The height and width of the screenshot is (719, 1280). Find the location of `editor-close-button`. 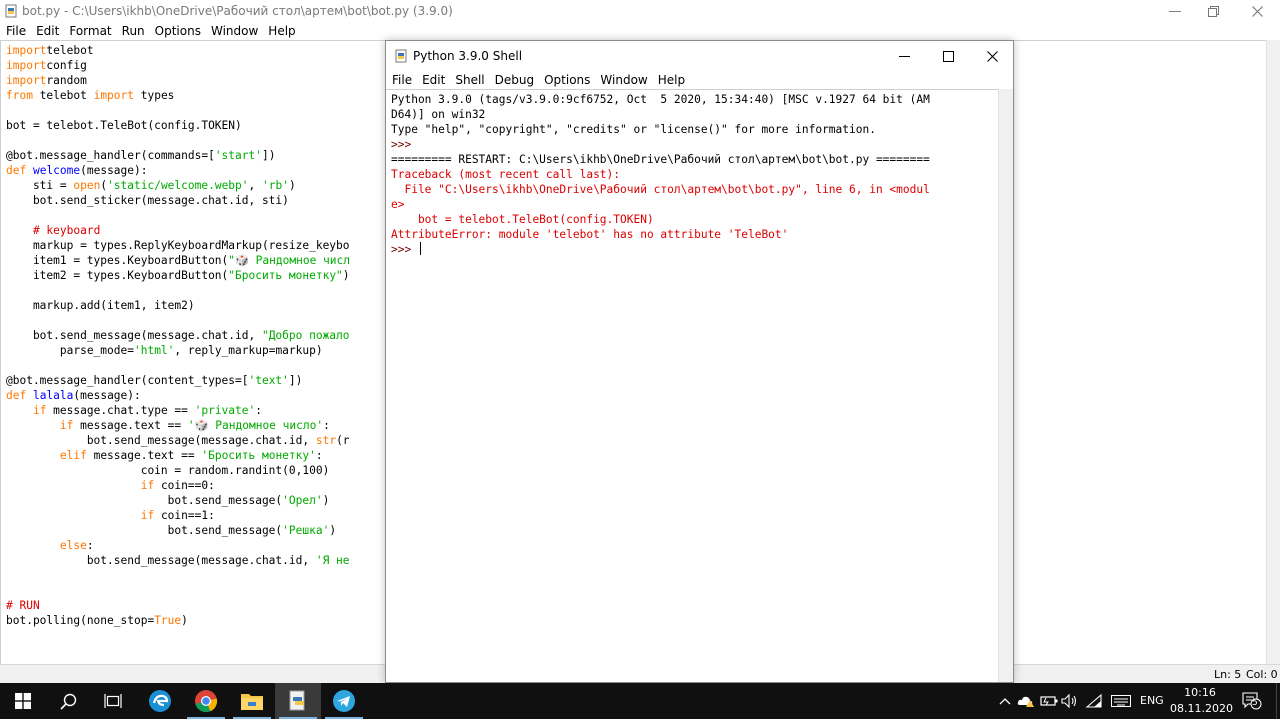

editor-close-button is located at coordinates (1257, 11).